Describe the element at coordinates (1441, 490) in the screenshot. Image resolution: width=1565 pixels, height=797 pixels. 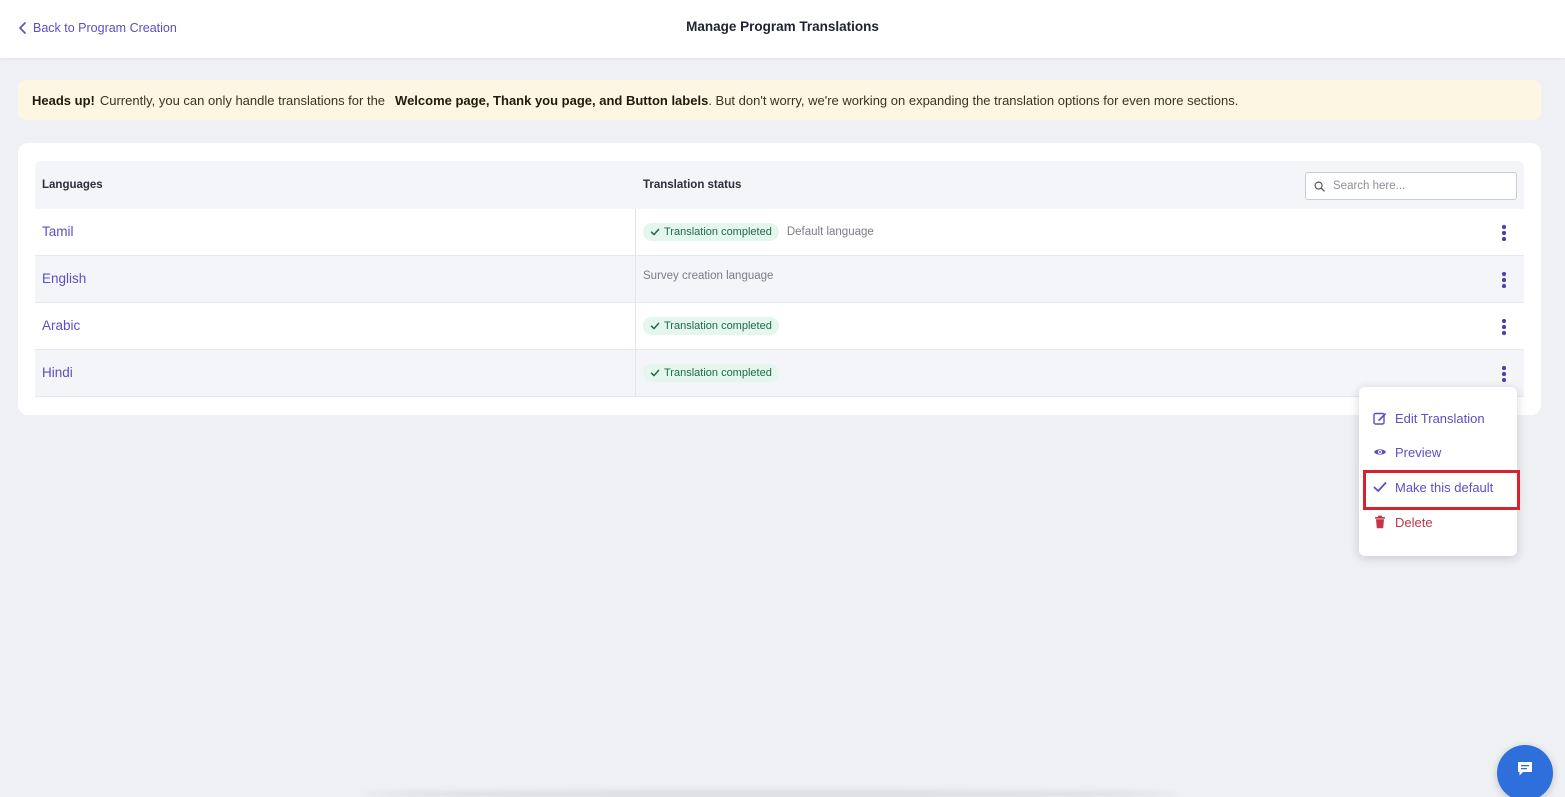
I see `highlight-box` at that location.